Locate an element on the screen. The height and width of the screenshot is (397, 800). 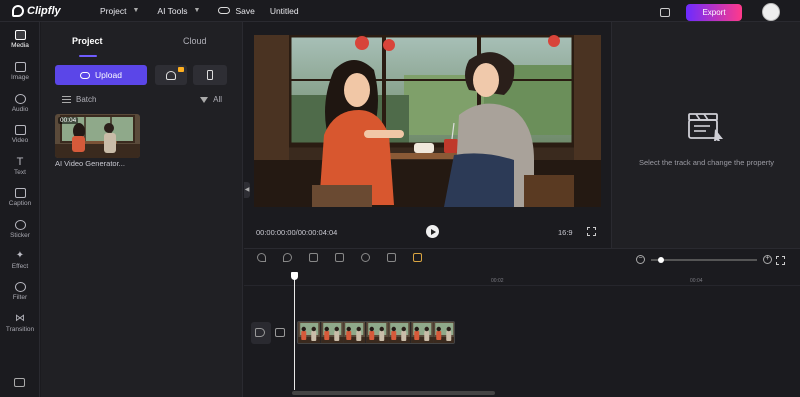
timeline-zoom: − + is located at coordinates (704, 259).